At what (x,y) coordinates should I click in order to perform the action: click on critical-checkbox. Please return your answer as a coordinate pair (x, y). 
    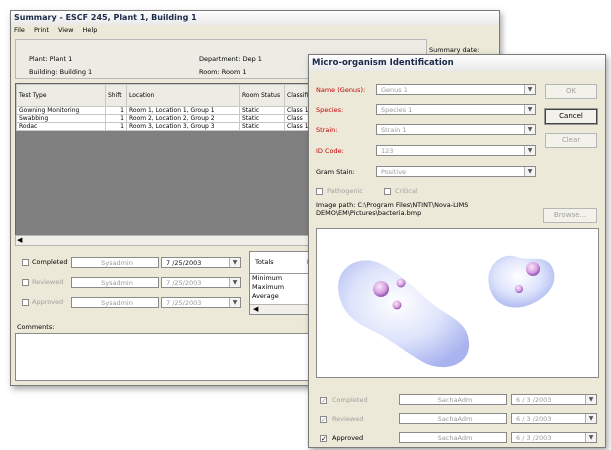
    Looking at the image, I should click on (387, 191).